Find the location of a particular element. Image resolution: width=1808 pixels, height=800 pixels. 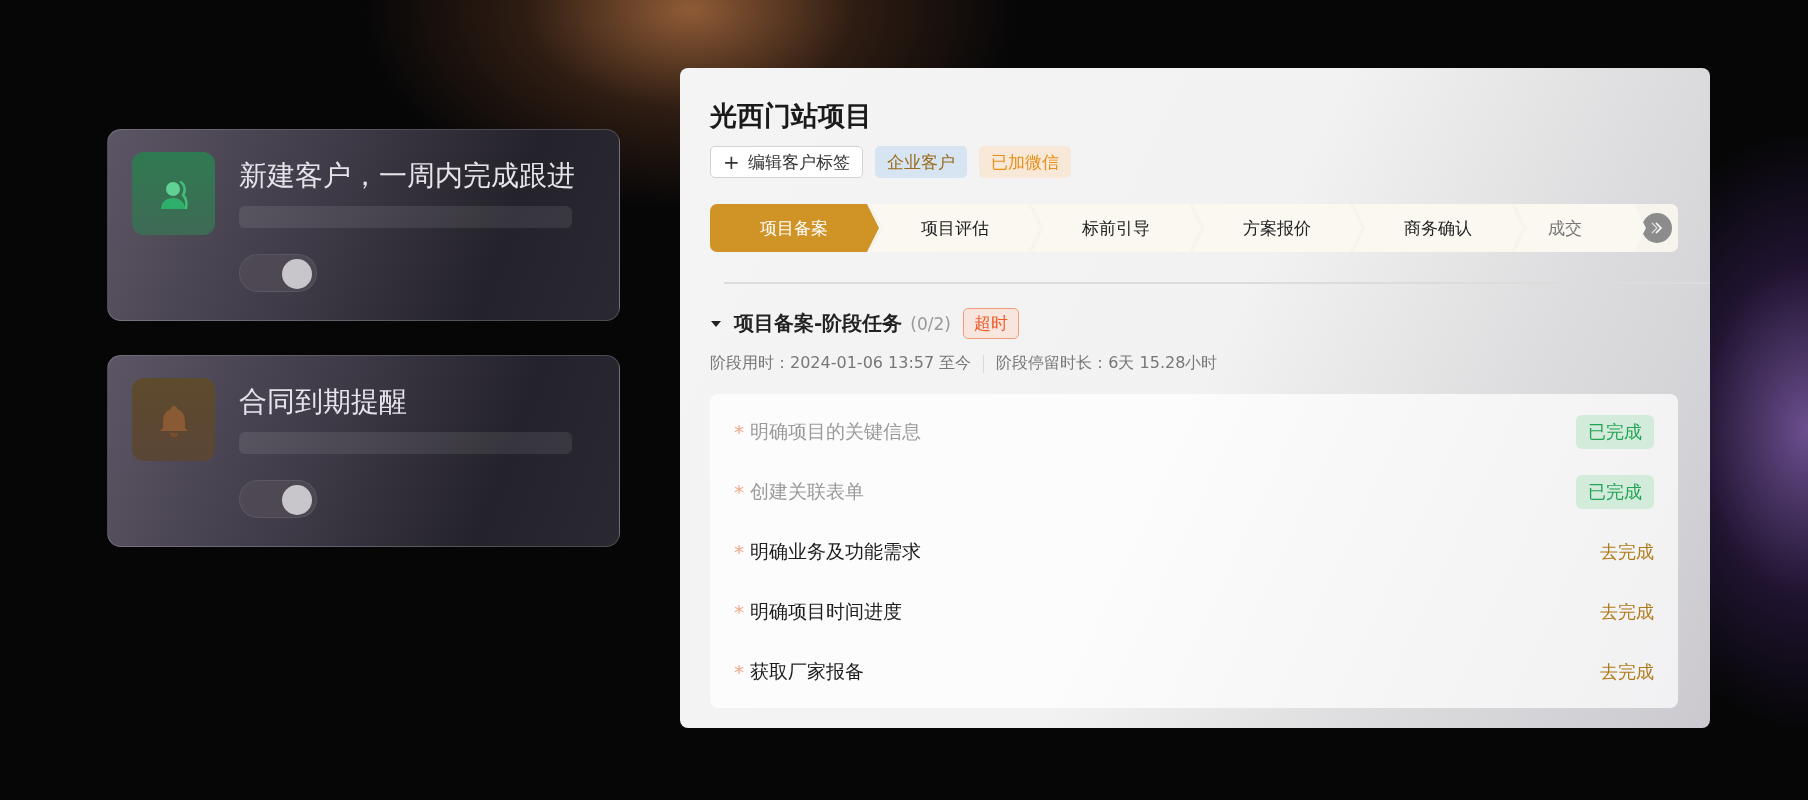

overdue-badge: 超时 is located at coordinates (990, 323).